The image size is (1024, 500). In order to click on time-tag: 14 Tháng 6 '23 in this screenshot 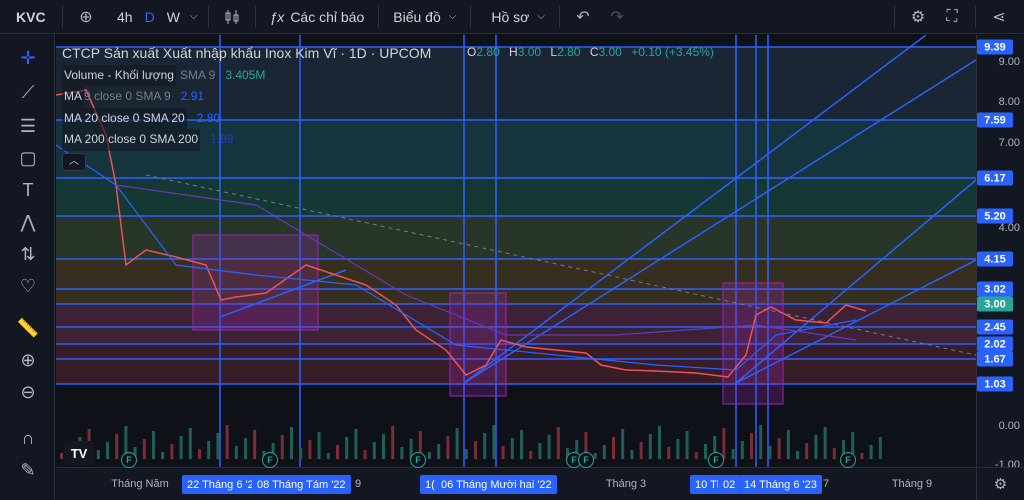, I will do `click(780, 484)`.